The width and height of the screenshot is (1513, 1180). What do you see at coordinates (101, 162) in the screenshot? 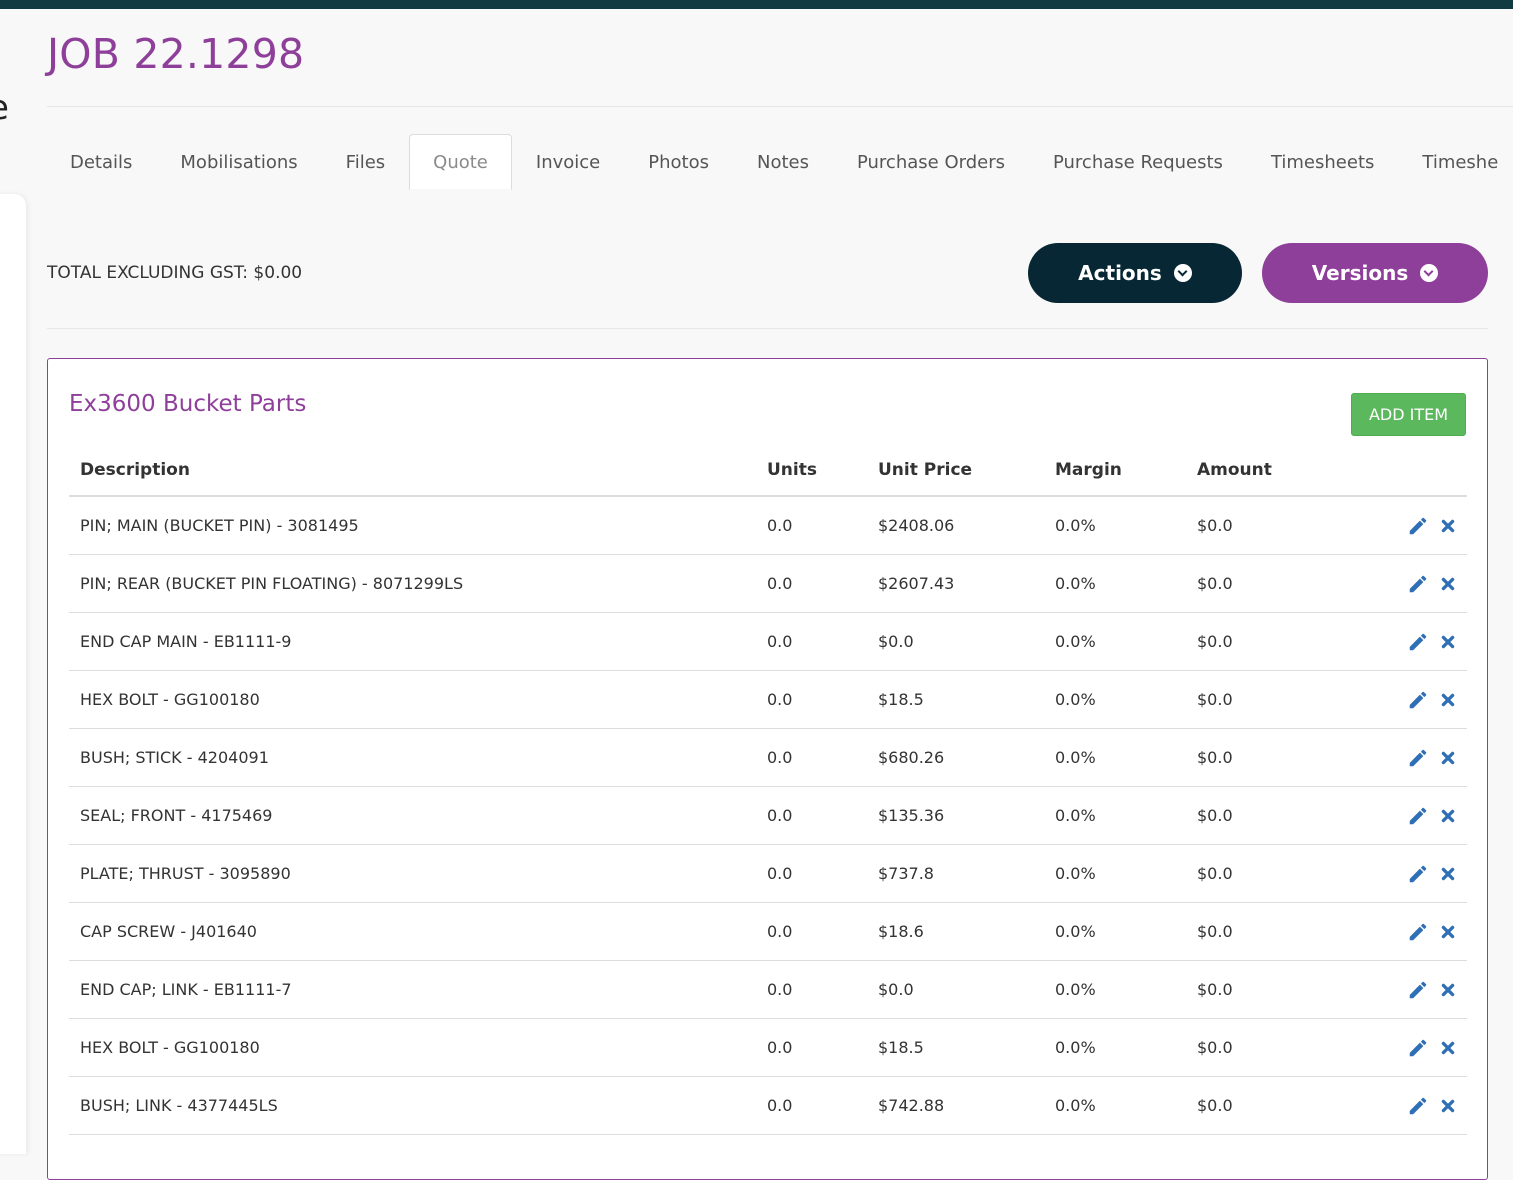
I see `tab-details: Details` at bounding box center [101, 162].